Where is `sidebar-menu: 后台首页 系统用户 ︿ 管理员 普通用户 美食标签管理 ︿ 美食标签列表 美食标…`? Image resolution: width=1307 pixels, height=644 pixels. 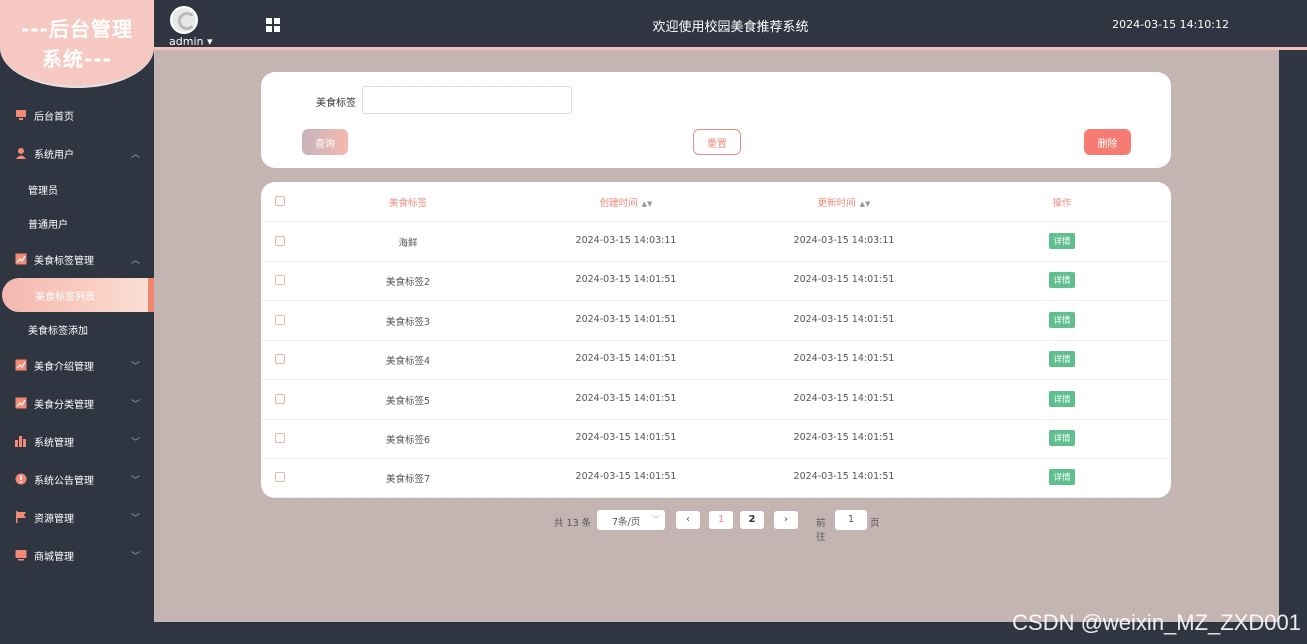 sidebar-menu: 后台首页 系统用户 ︿ 管理员 普通用户 美食标签管理 ︿ 美食标签列表 美食标… is located at coordinates (77, 335).